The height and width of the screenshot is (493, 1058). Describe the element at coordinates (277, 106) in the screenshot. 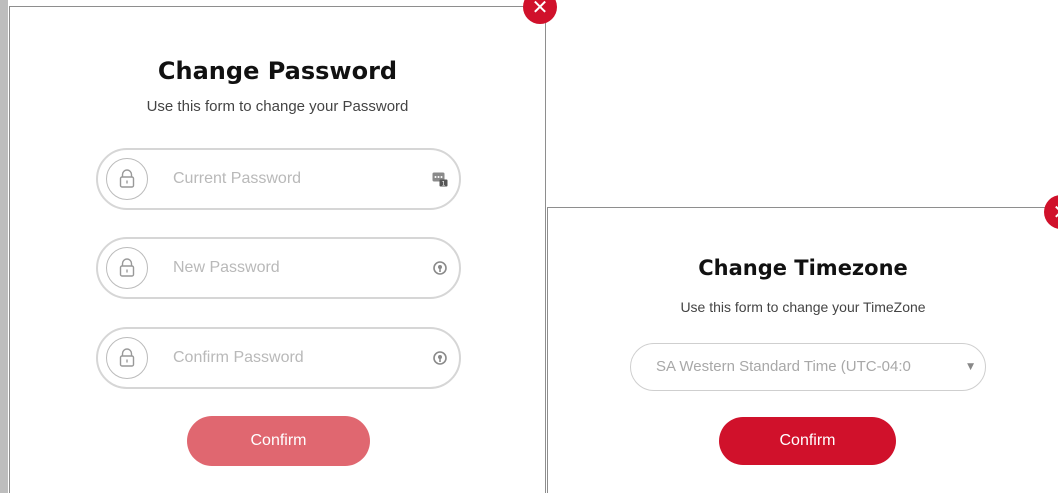

I see `change-password-subtitle: Use this form to change your Password` at that location.